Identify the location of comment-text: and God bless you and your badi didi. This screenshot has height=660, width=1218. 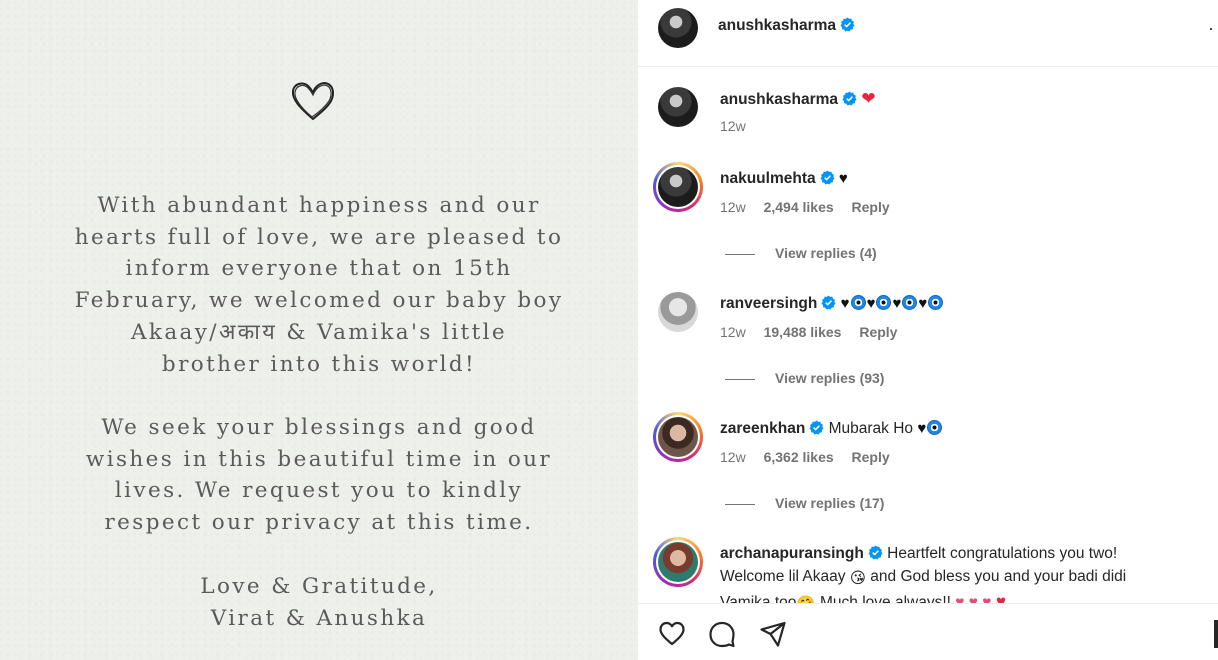
(998, 576).